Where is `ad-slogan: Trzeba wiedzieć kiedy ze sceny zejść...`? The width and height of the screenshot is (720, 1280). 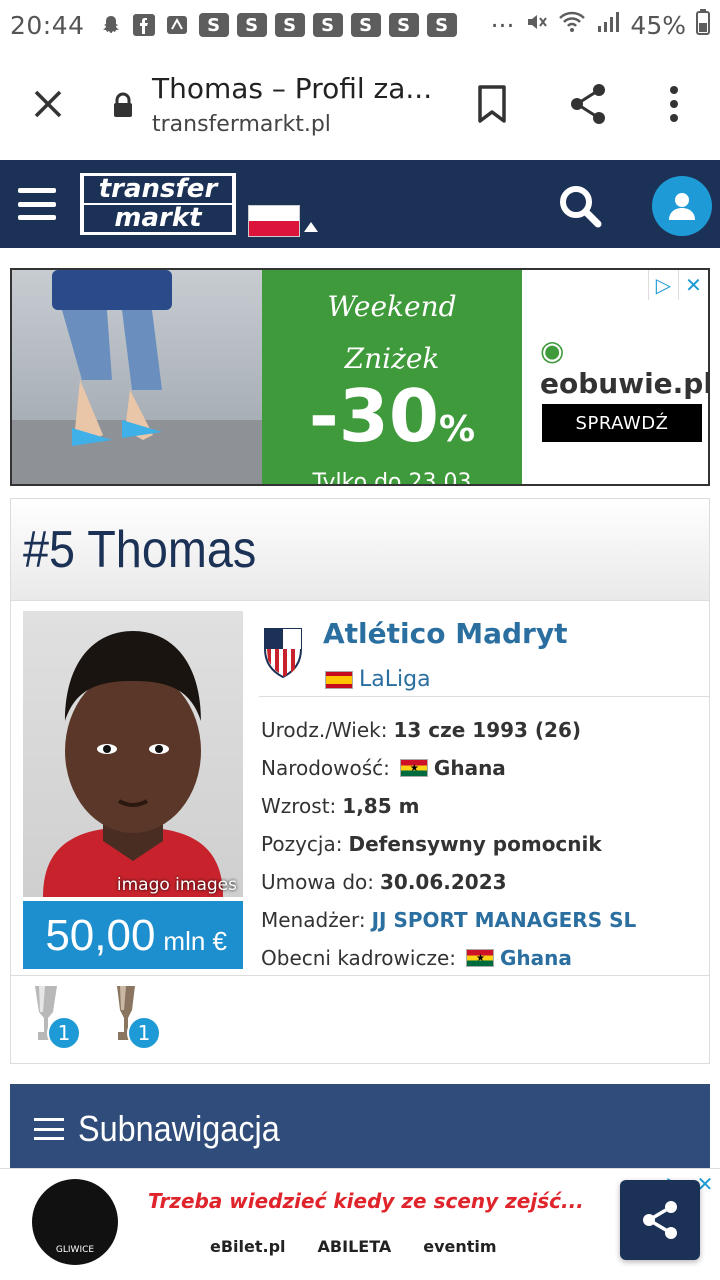 ad-slogan: Trzeba wiedzieć kiedy ze sceny zejść... is located at coordinates (366, 1201).